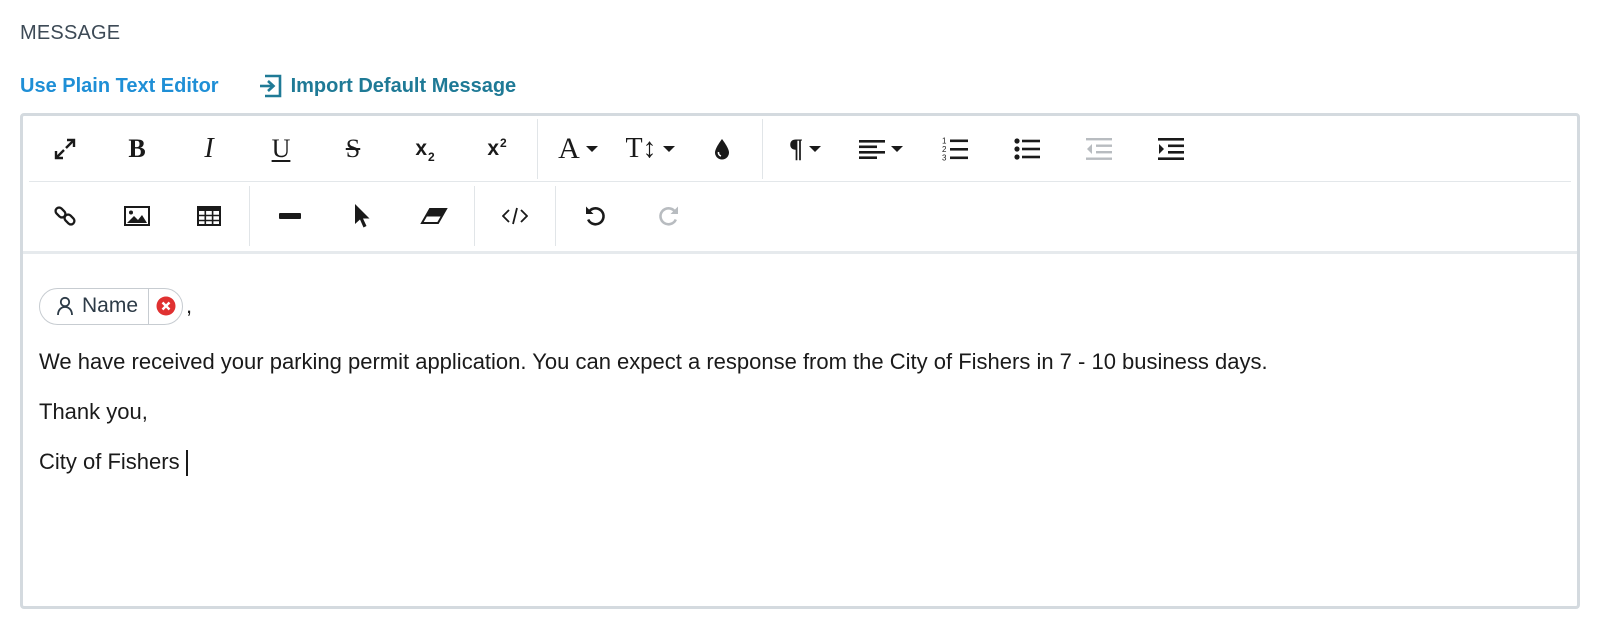 This screenshot has width=1600, height=640. I want to click on text-color-button, so click(722, 149).